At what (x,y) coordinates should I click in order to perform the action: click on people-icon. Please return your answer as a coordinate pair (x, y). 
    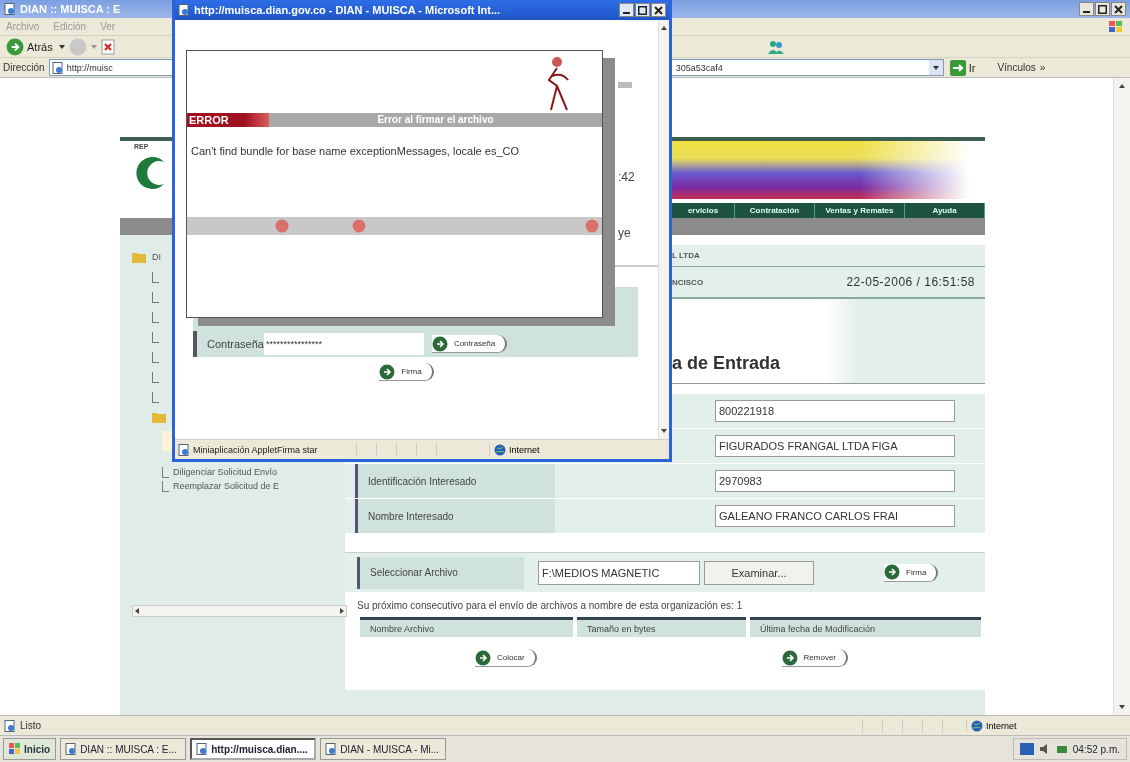
    Looking at the image, I should click on (775, 46).